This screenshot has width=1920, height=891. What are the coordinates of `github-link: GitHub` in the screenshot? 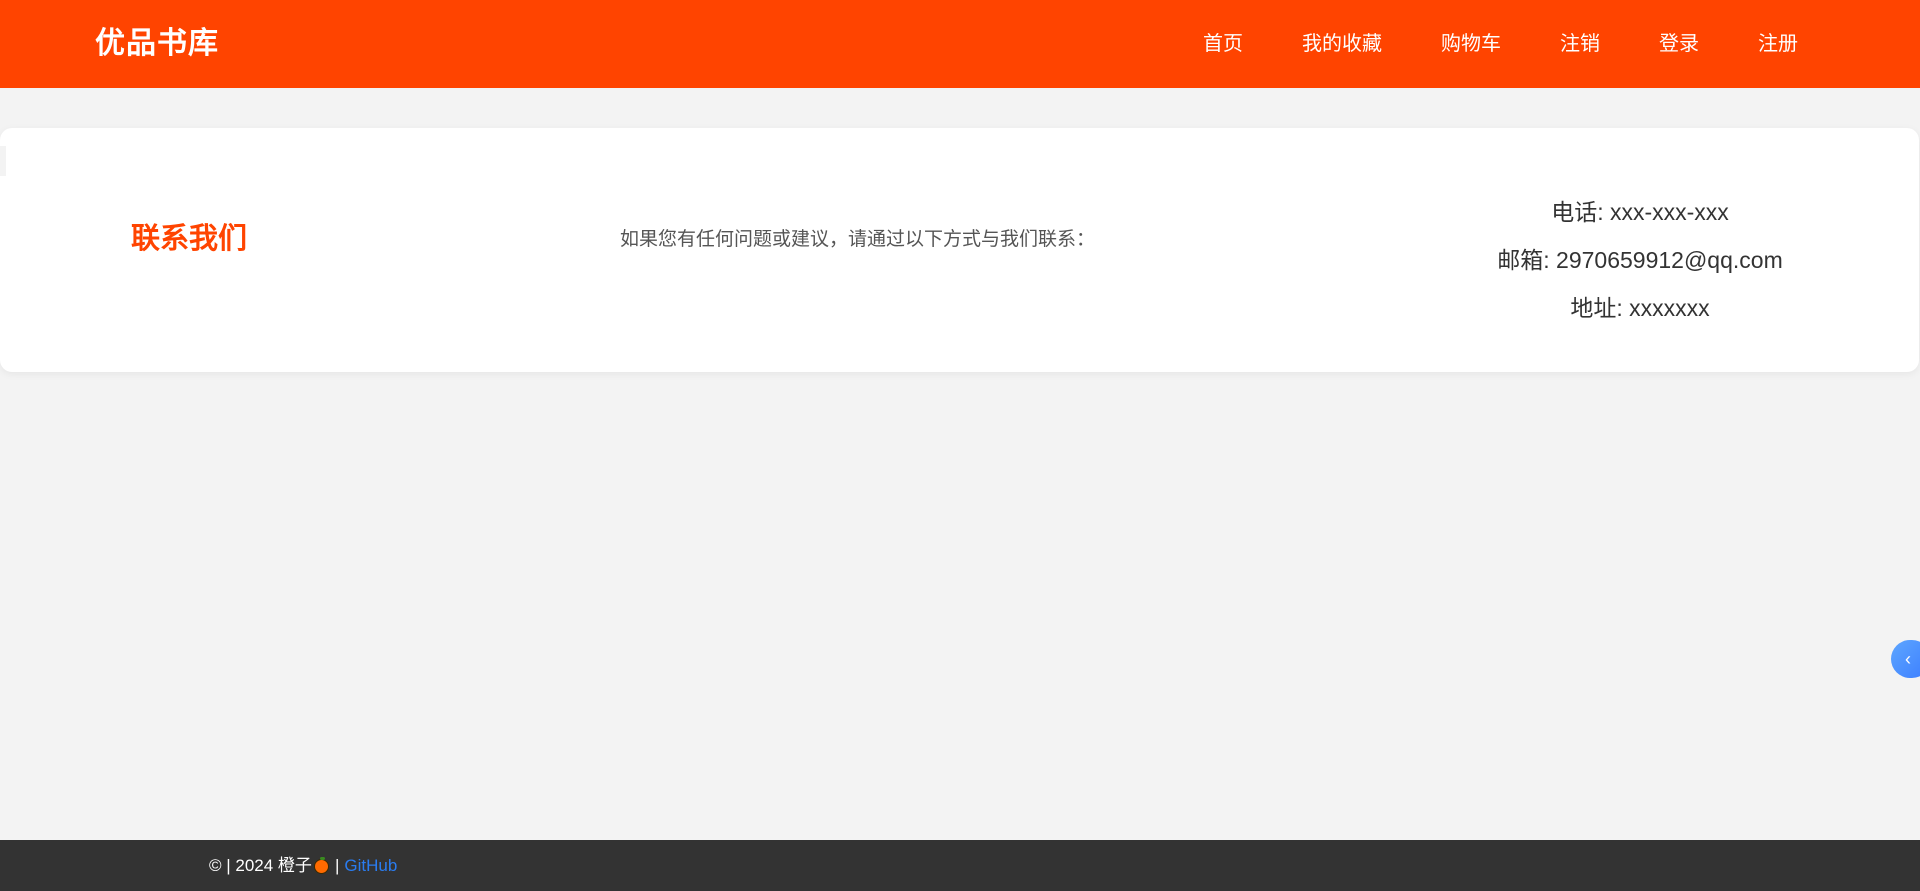 It's located at (370, 866).